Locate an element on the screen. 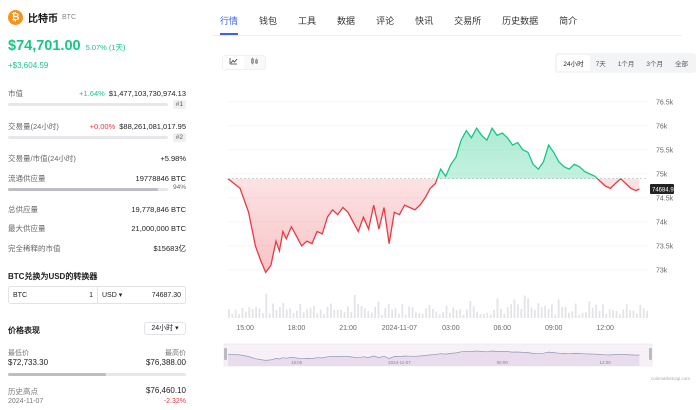 Image resolution: width=700 pixels, height=410 pixels. volume-change: +0.00% is located at coordinates (102, 126).